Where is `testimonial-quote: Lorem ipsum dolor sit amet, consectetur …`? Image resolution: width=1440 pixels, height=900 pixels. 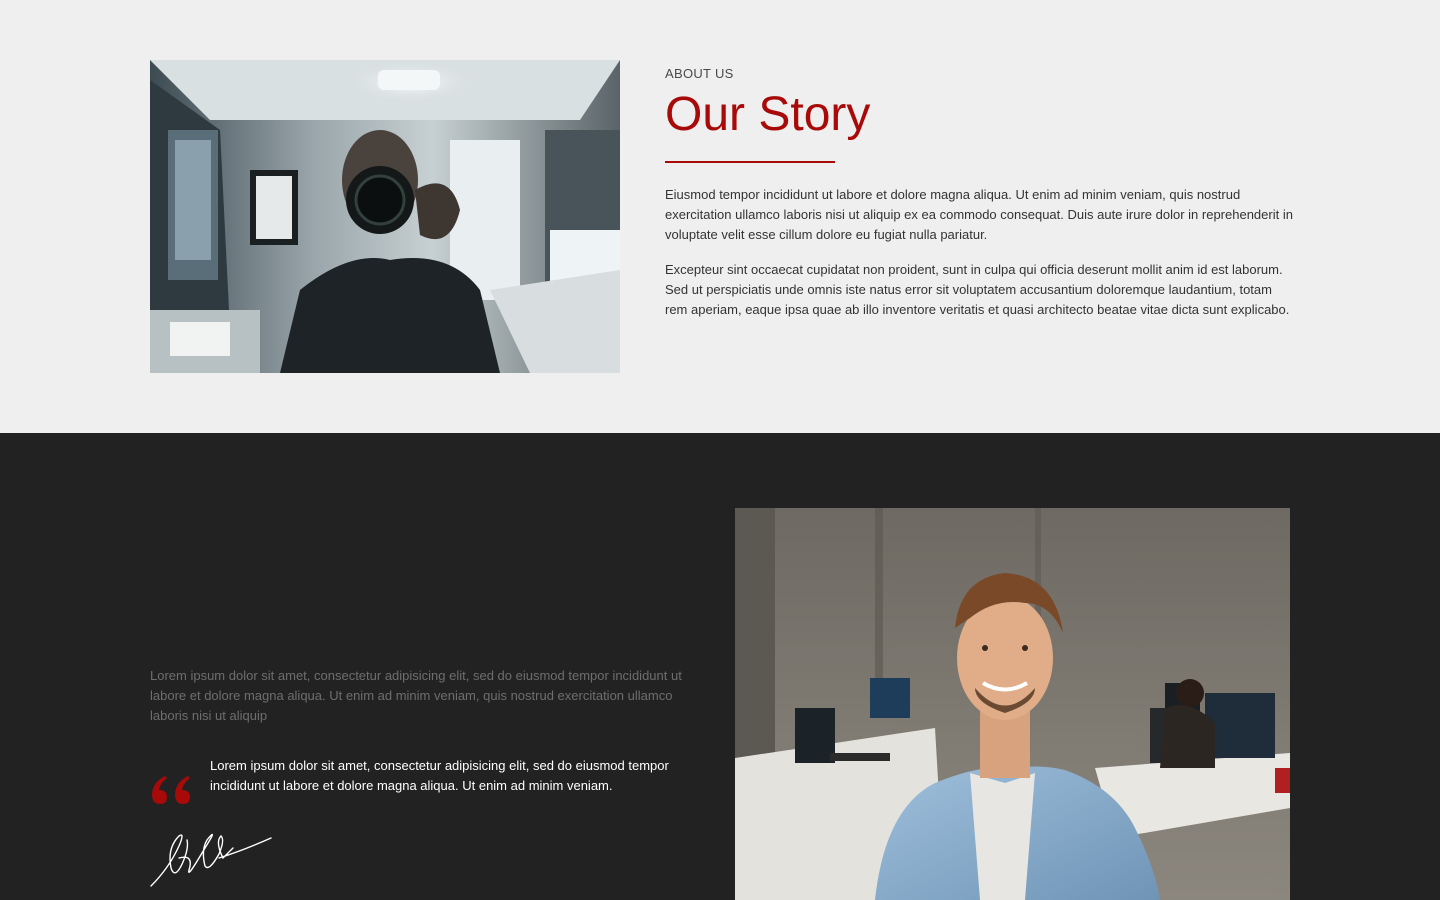 testimonial-quote: Lorem ipsum dolor sit amet, consectetur … is located at coordinates (439, 775).